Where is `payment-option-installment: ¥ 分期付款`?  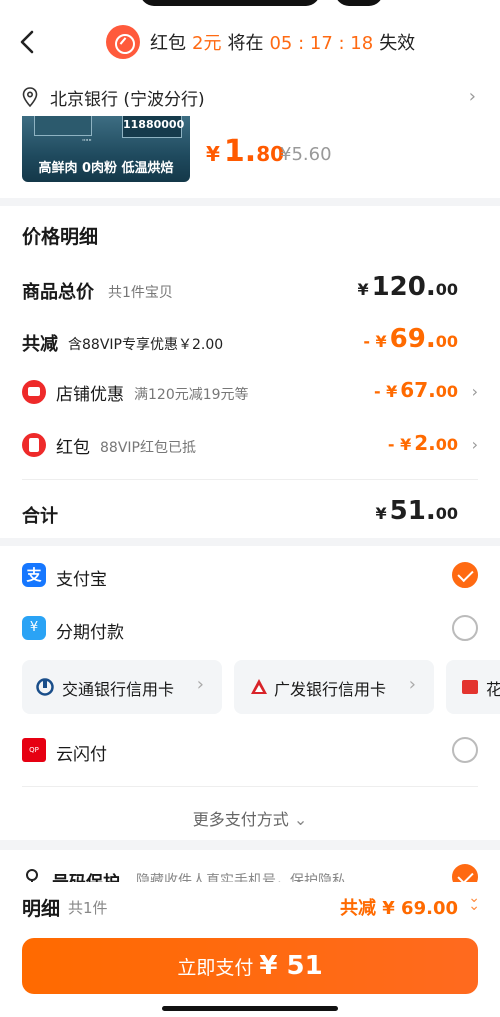
payment-option-installment: ¥ 分期付款 is located at coordinates (250, 630).